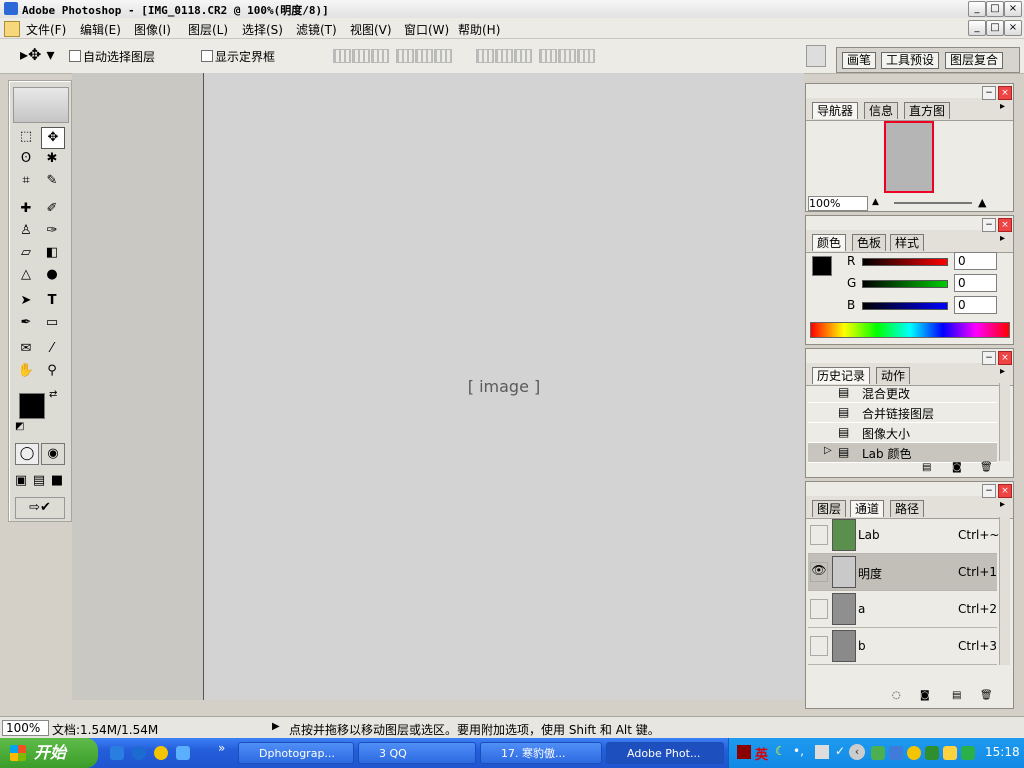 This screenshot has height=768, width=1024. Describe the element at coordinates (100, 29) in the screenshot. I see `menu-edit: 编辑(E)` at that location.